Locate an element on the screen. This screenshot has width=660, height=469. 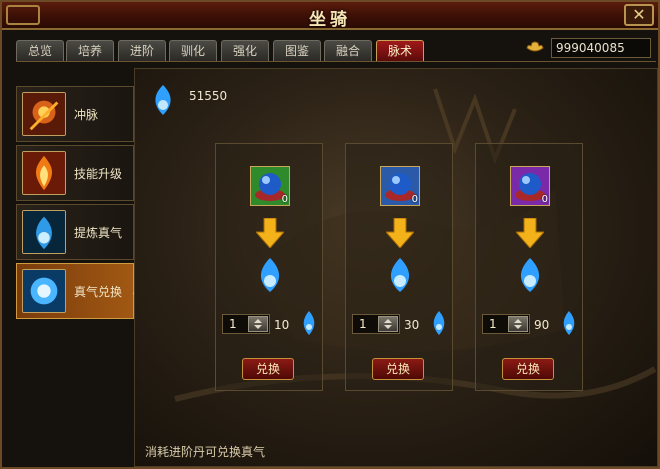
title-bar: 坐骑 ✕ is located at coordinates (330, 16).